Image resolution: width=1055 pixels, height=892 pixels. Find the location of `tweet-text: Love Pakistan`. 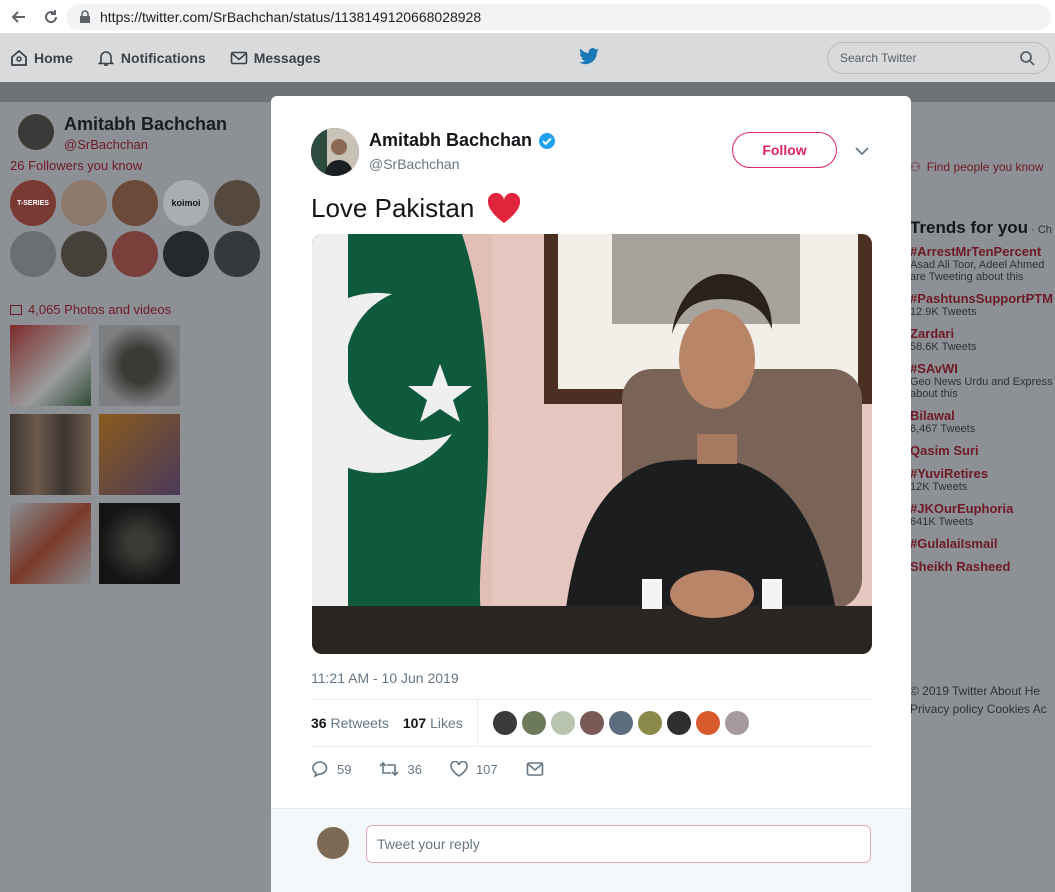

tweet-text: Love Pakistan is located at coordinates (416, 208).